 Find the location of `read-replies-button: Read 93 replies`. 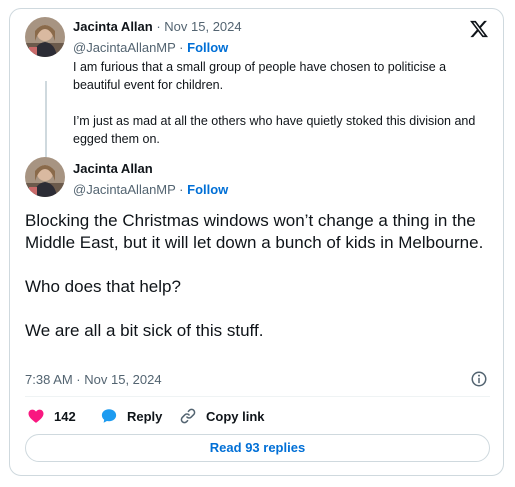

read-replies-button: Read 93 replies is located at coordinates (257, 448).